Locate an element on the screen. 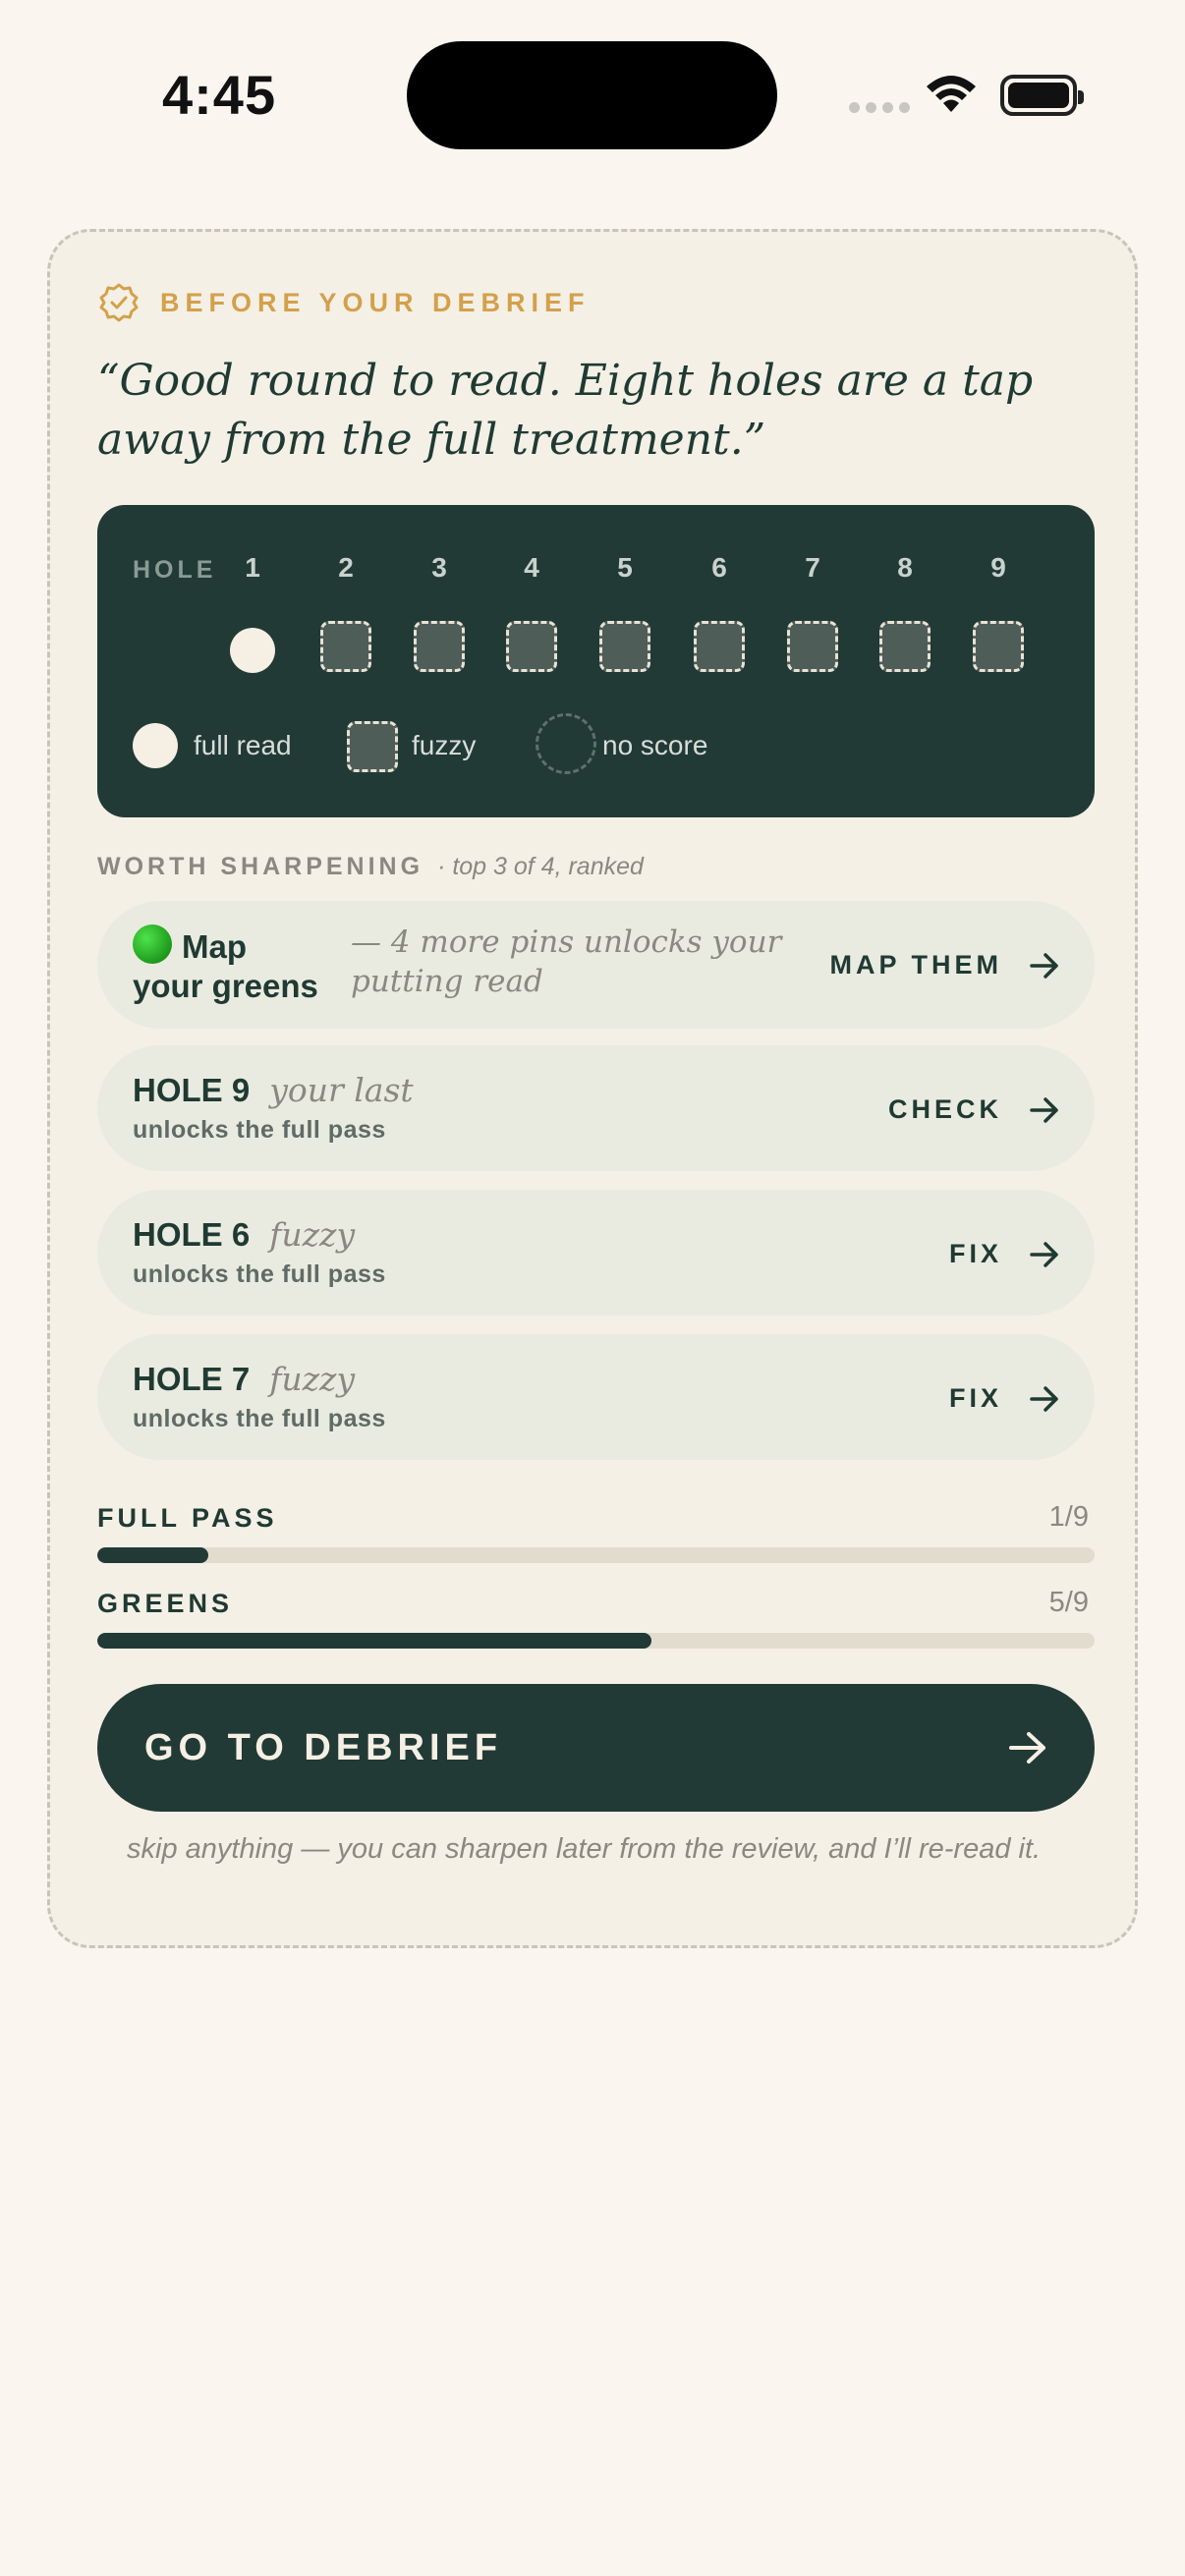 This screenshot has height=2576, width=1185. hole-number: 4 is located at coordinates (532, 567).